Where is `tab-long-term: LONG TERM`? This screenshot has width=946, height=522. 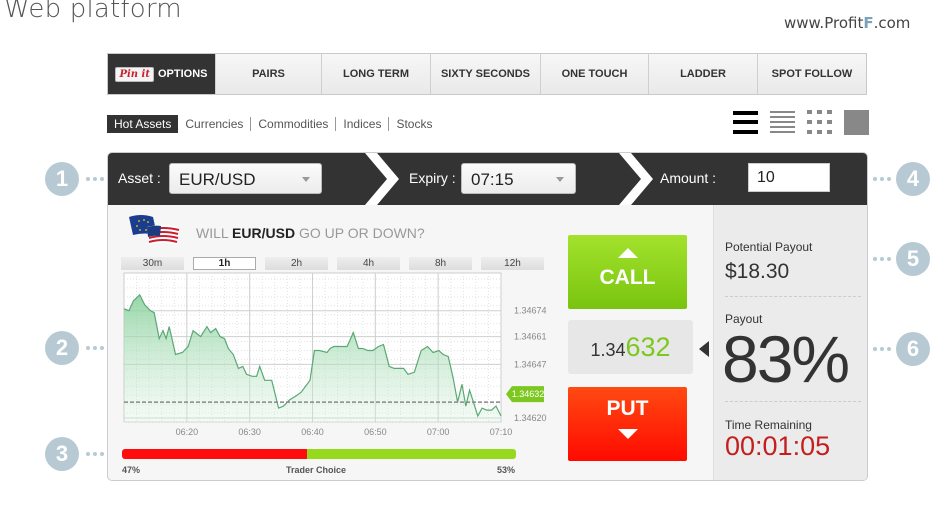
tab-long-term: LONG TERM is located at coordinates (376, 74).